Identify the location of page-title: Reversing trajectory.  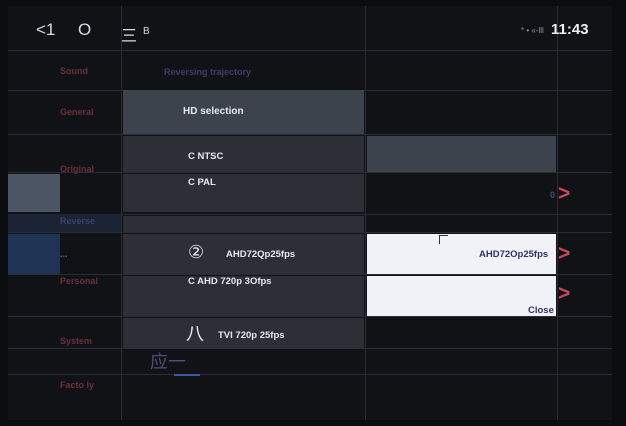
(208, 72).